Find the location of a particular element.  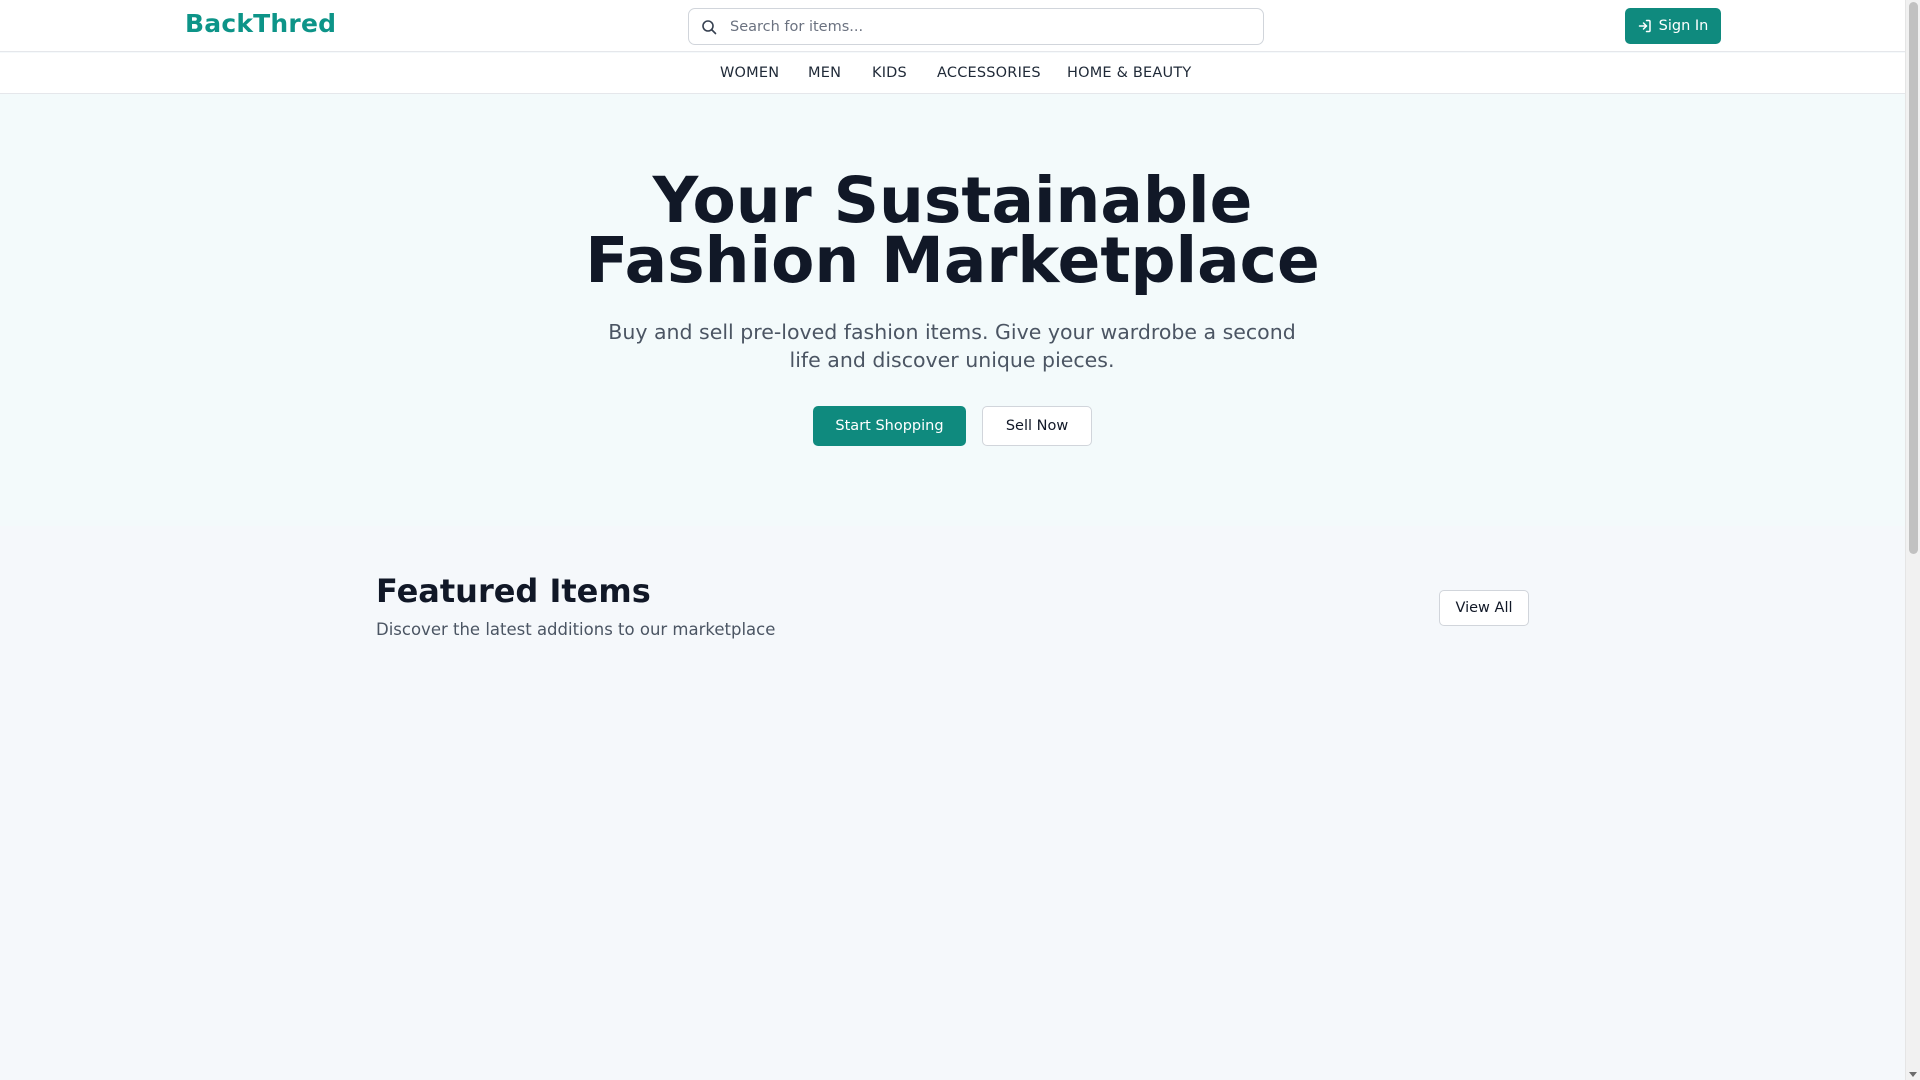

logo: BackThred is located at coordinates (260, 23).